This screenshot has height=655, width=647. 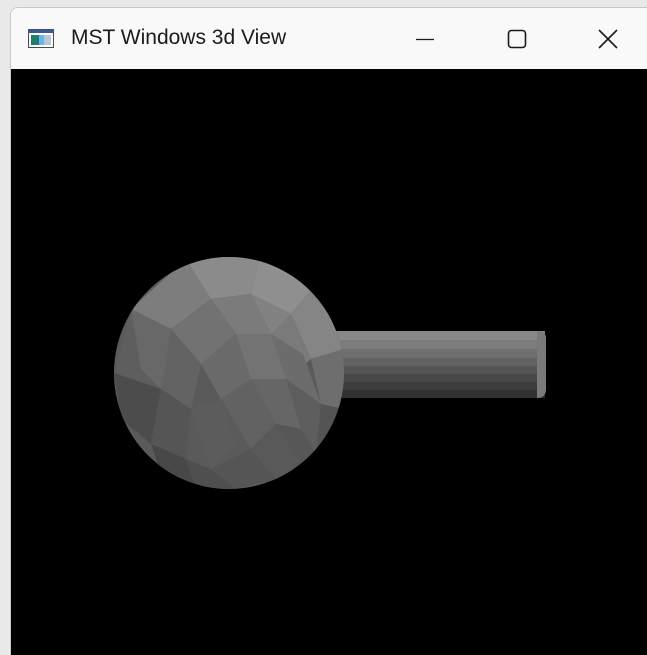 What do you see at coordinates (179, 37) in the screenshot?
I see `window-title: MST Windows 3d View` at bounding box center [179, 37].